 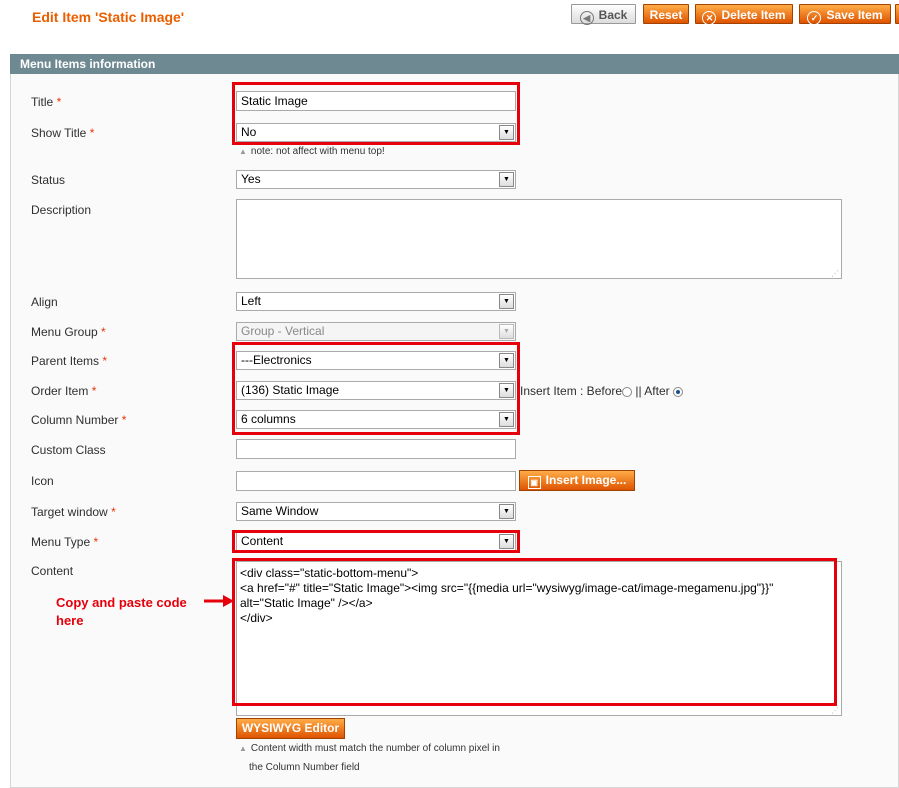 I want to click on content-note-line2: the Column Number field, so click(x=304, y=767).